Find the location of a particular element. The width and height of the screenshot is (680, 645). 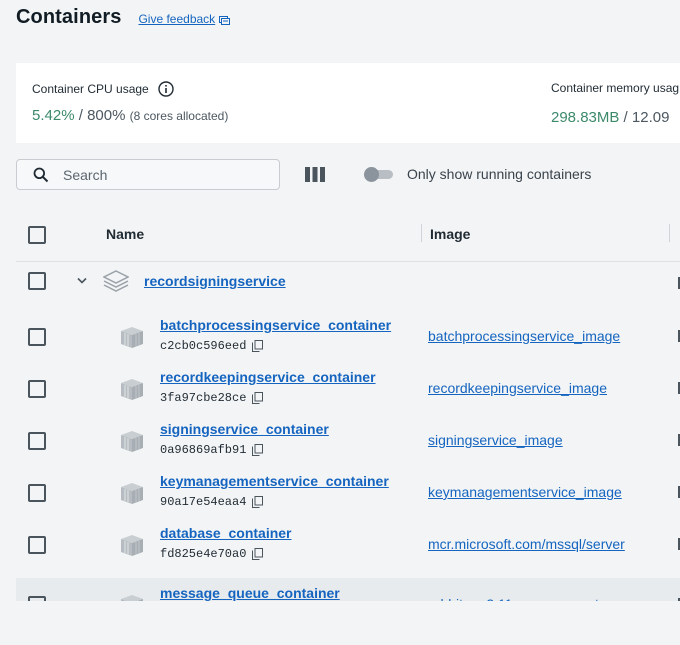

cpu-usage-label: Container CPU usage is located at coordinates (90, 89).